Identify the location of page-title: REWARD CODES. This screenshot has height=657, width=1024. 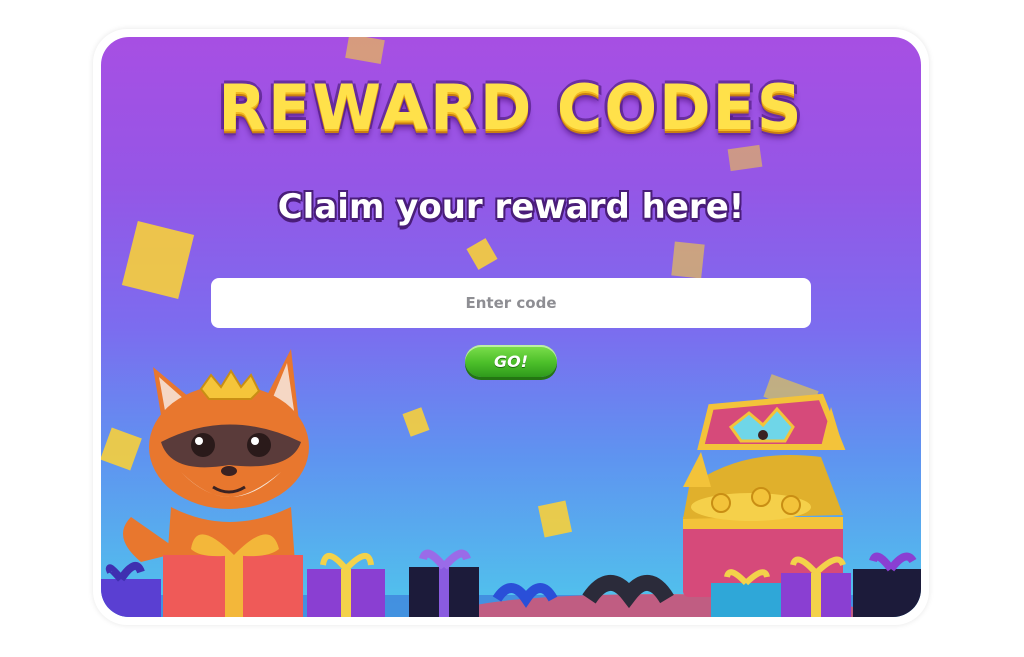
(511, 107).